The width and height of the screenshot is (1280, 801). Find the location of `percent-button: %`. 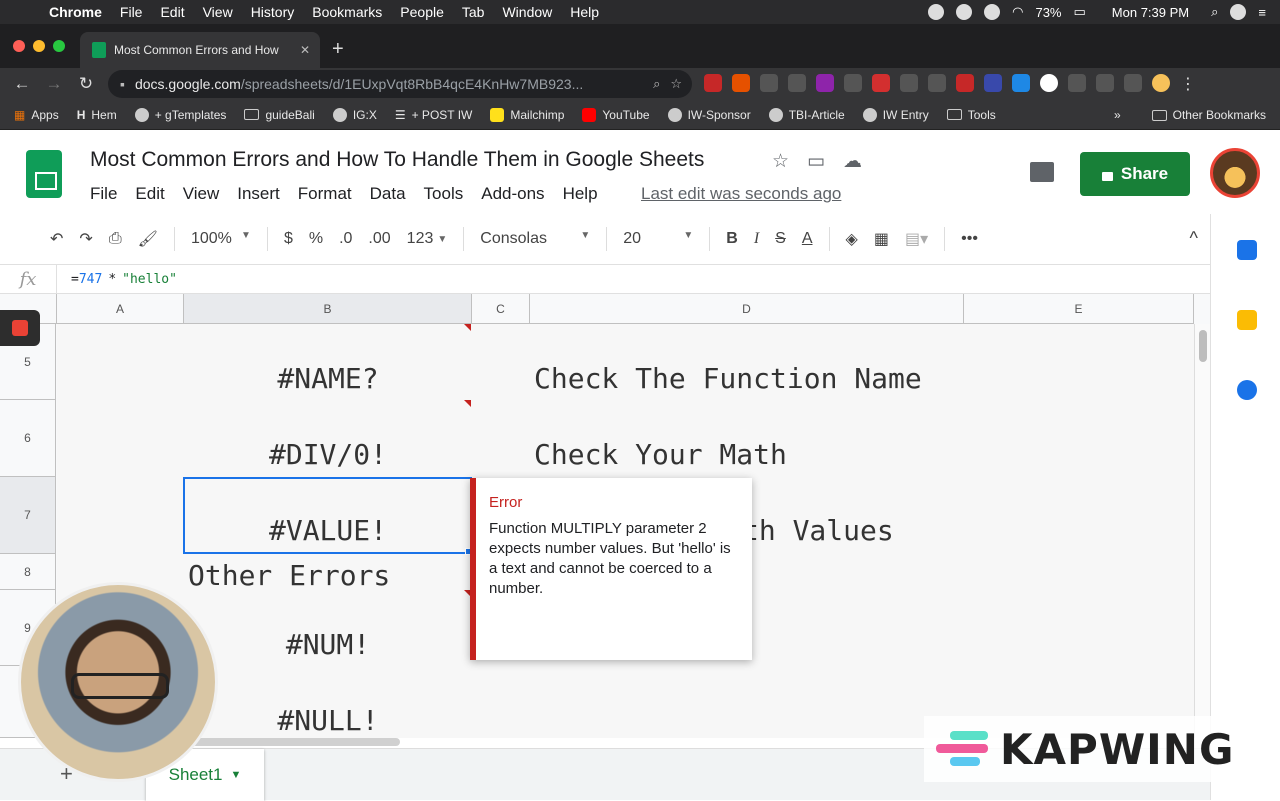

percent-button: % is located at coordinates (316, 239).